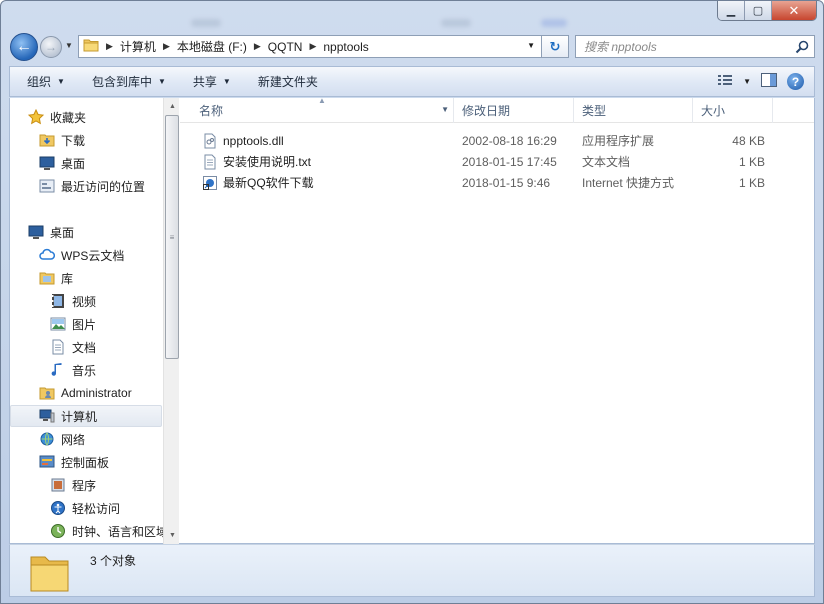 This screenshot has height=604, width=824. Describe the element at coordinates (594, 111) in the screenshot. I see `column-label: 类型` at that location.